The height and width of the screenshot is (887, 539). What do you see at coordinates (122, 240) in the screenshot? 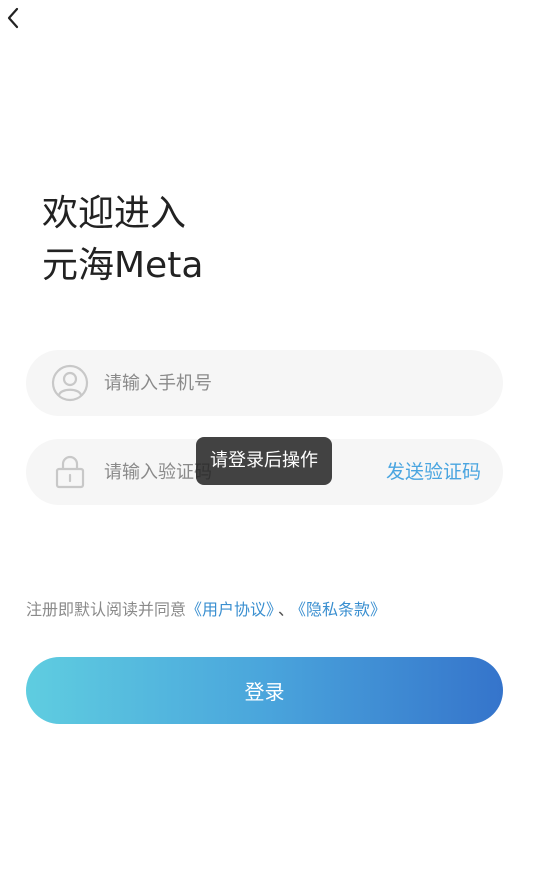
I see `welcome-title: 欢迎进入 元海Meta` at bounding box center [122, 240].